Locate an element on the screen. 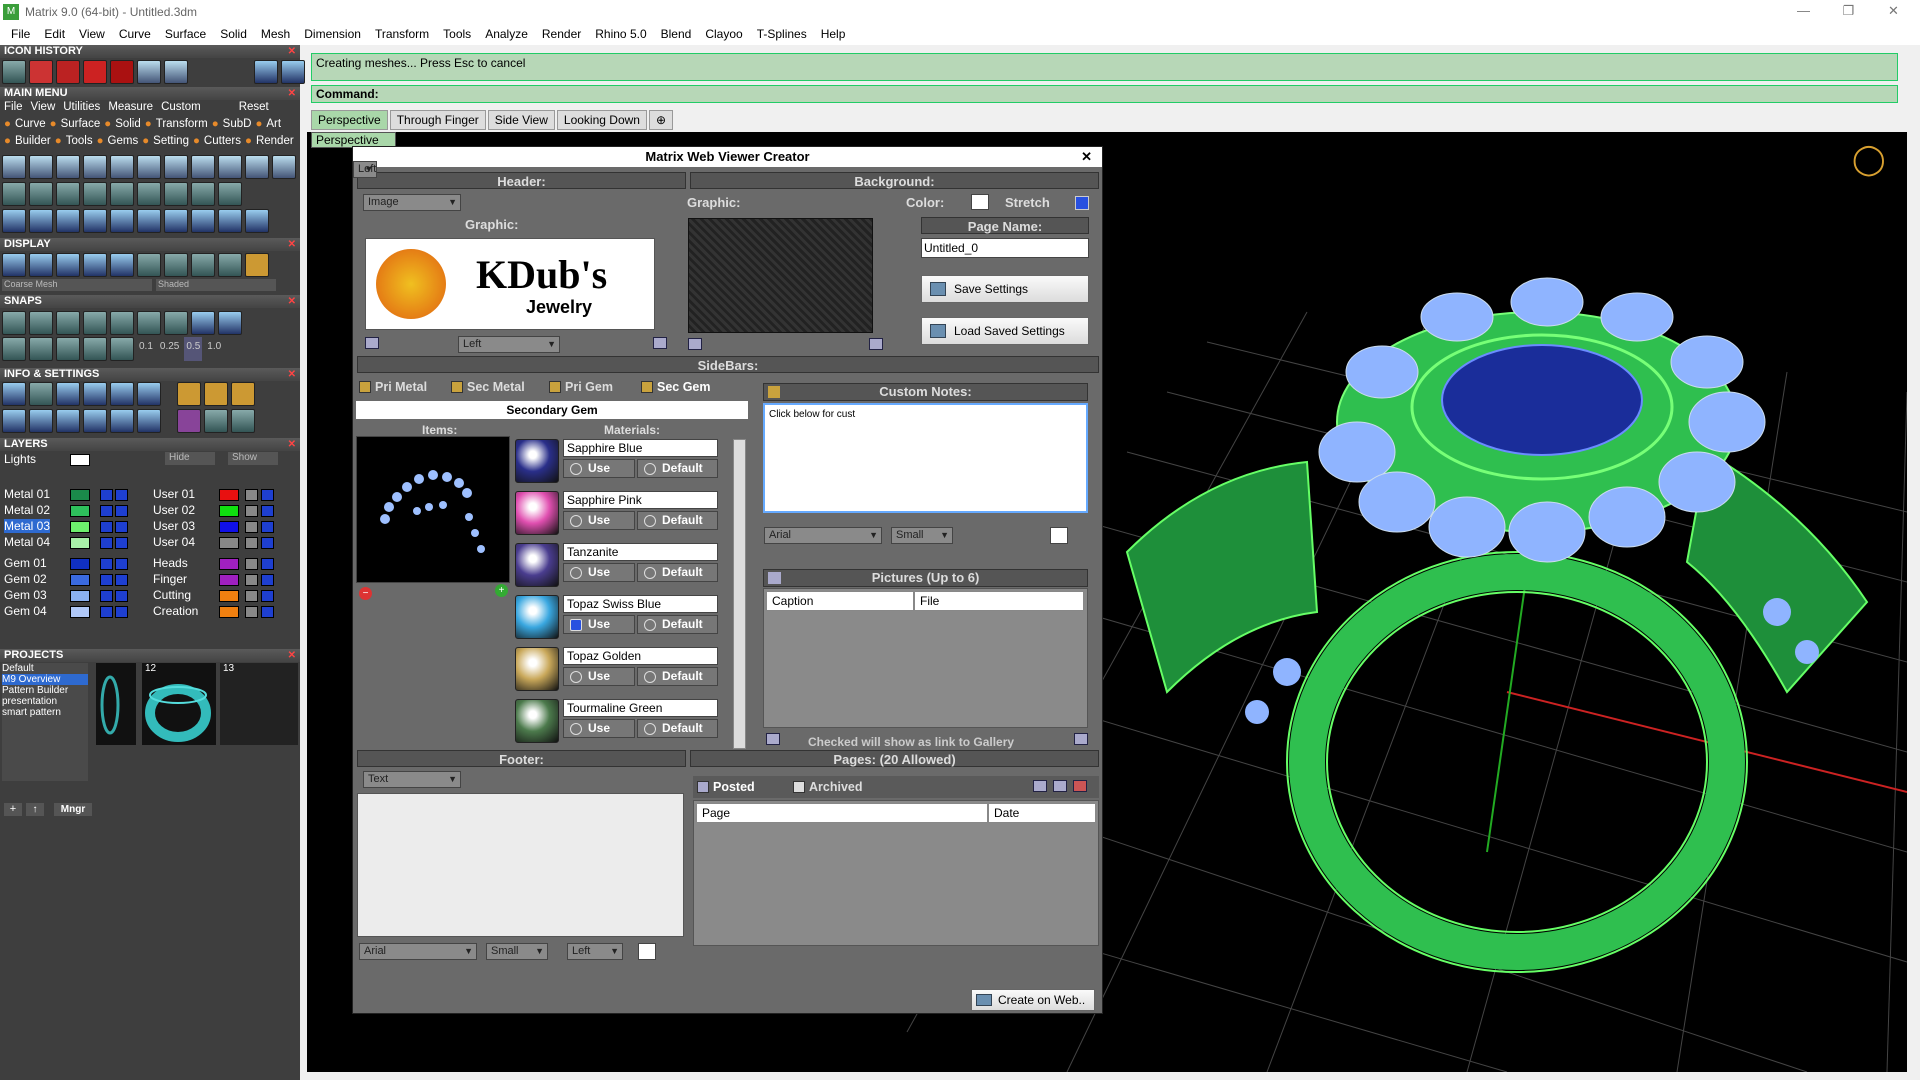  tab-sec-metal: Sec Metal is located at coordinates (488, 387).